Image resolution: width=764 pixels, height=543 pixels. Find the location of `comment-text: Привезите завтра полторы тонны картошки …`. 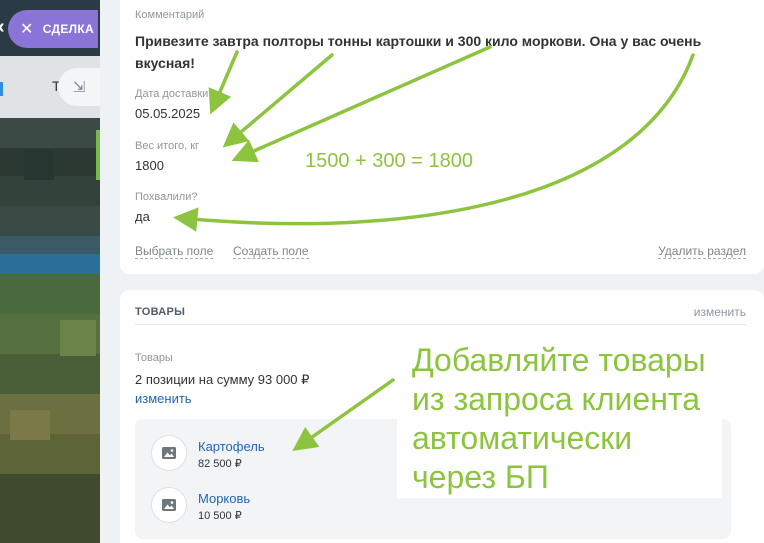

comment-text: Привезите завтра полторы тонны картошки … is located at coordinates (435, 52).